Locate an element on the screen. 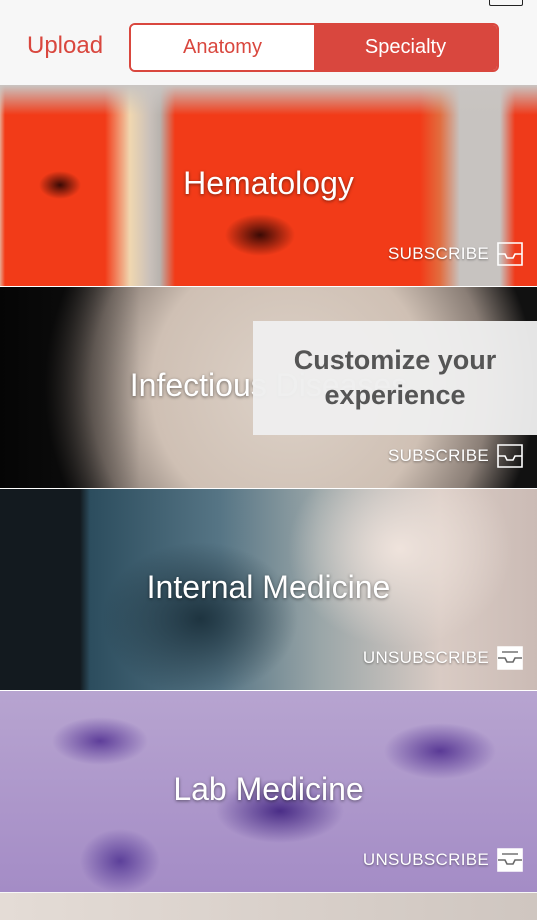  nav-bar: Upload Anatomy Specialty is located at coordinates (268, 46).